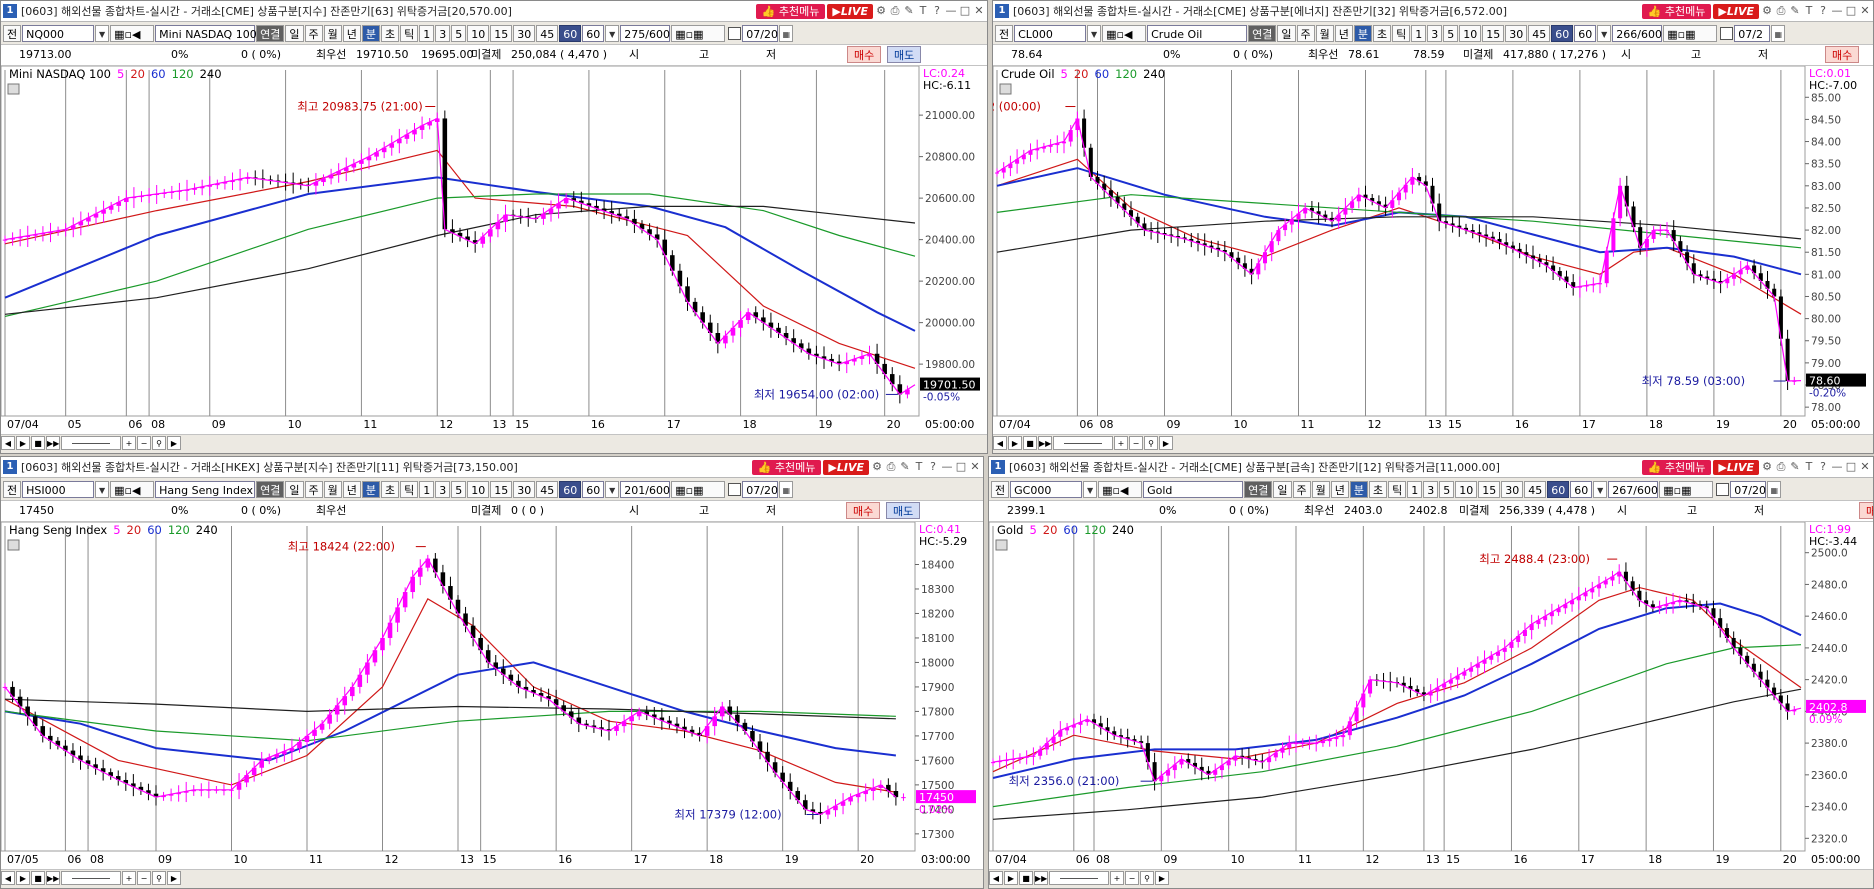 The height and width of the screenshot is (889, 1874). Describe the element at coordinates (645, 489) in the screenshot. I see `bar-count-field: 201/600` at that location.